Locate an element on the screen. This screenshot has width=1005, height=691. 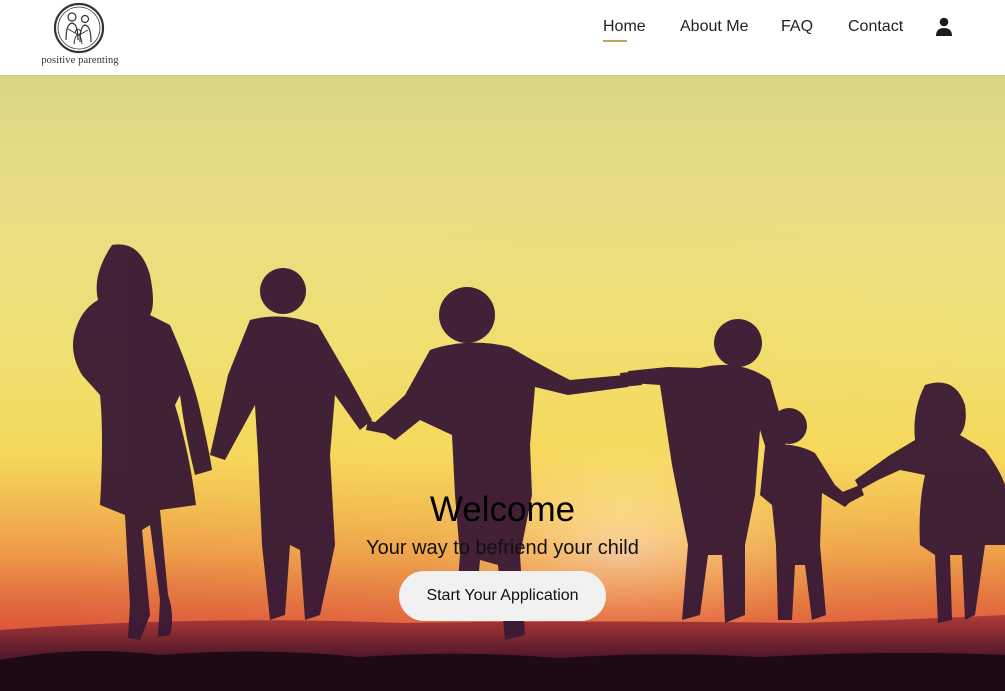
nav-about-me: About Me is located at coordinates (714, 27).